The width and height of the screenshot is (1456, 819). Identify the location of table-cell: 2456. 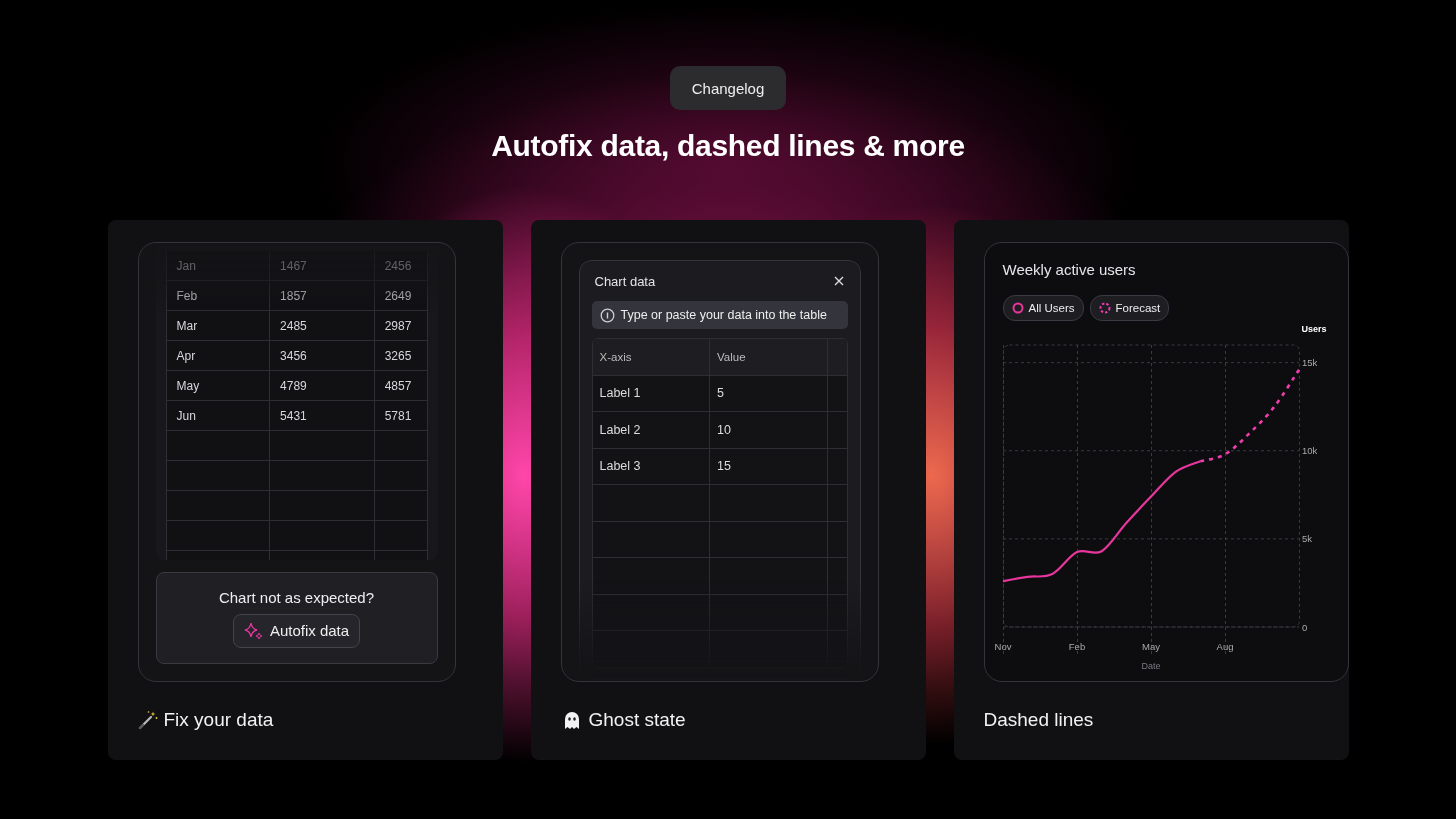
(401, 265).